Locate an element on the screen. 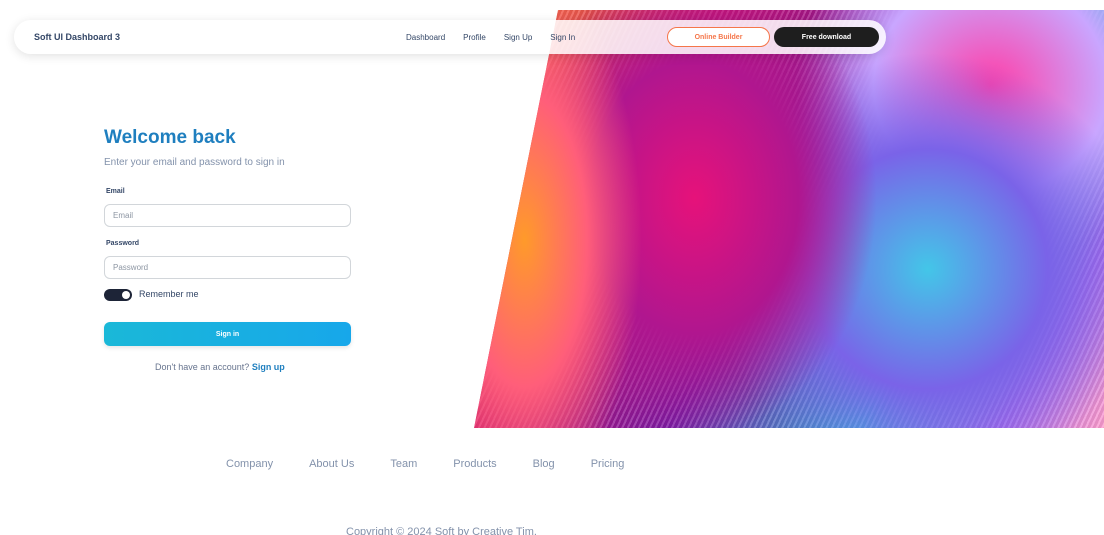 The width and height of the screenshot is (1104, 535). nav-link-sign-up: Sign Up is located at coordinates (518, 37).